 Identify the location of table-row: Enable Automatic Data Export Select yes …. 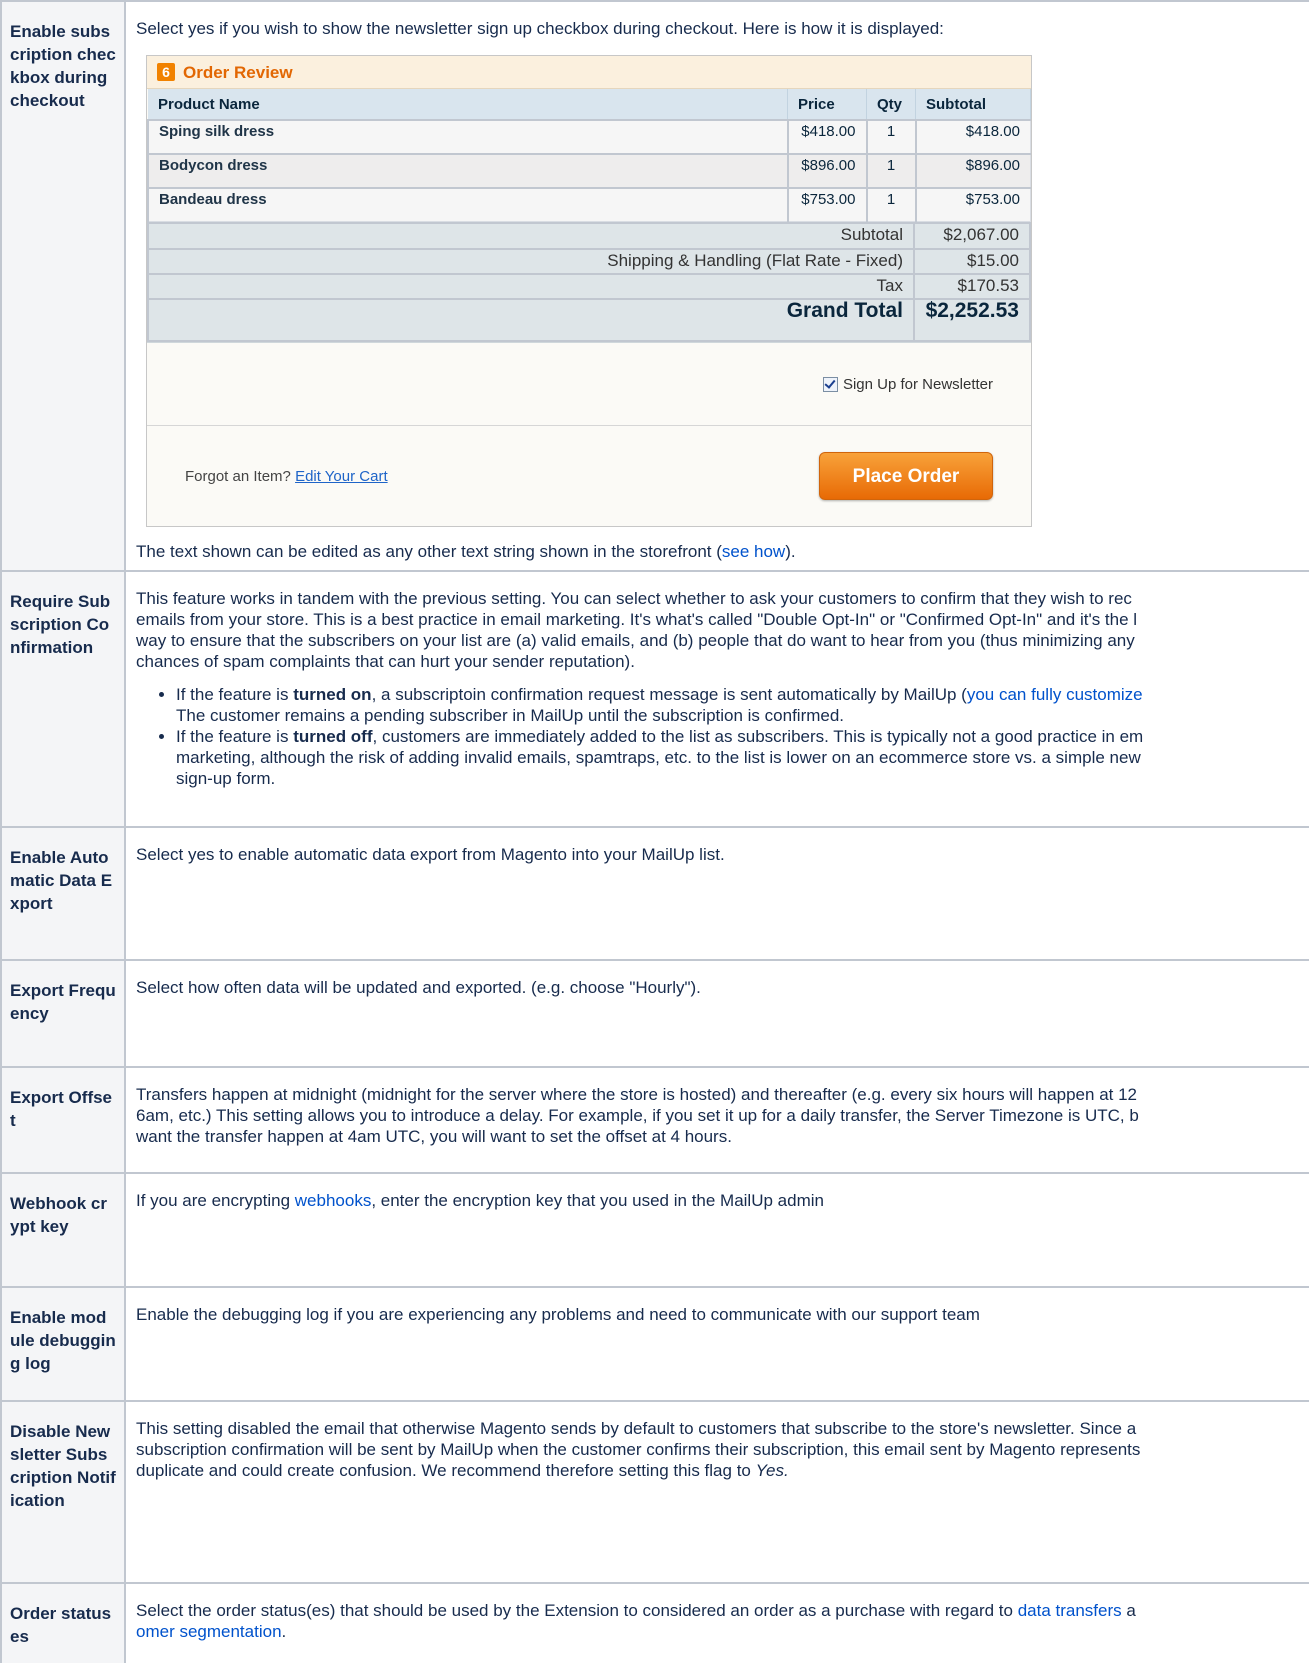
(654, 893).